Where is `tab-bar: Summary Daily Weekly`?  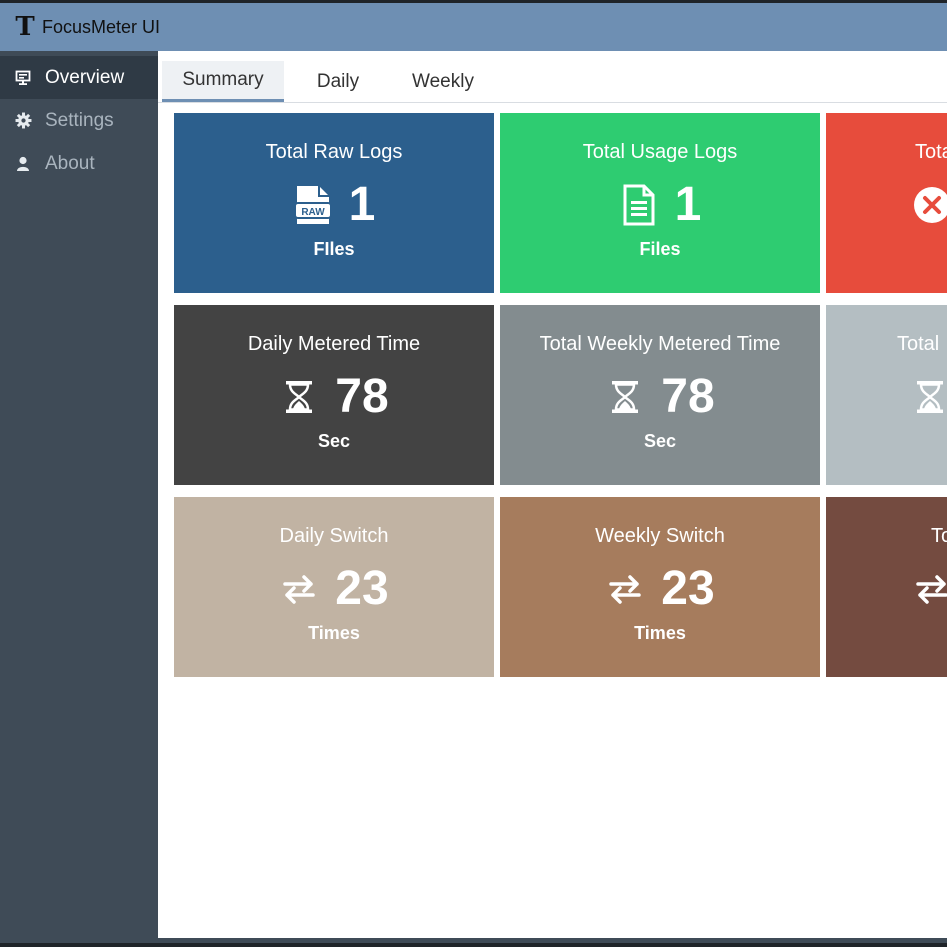 tab-bar: Summary Daily Weekly is located at coordinates (552, 79).